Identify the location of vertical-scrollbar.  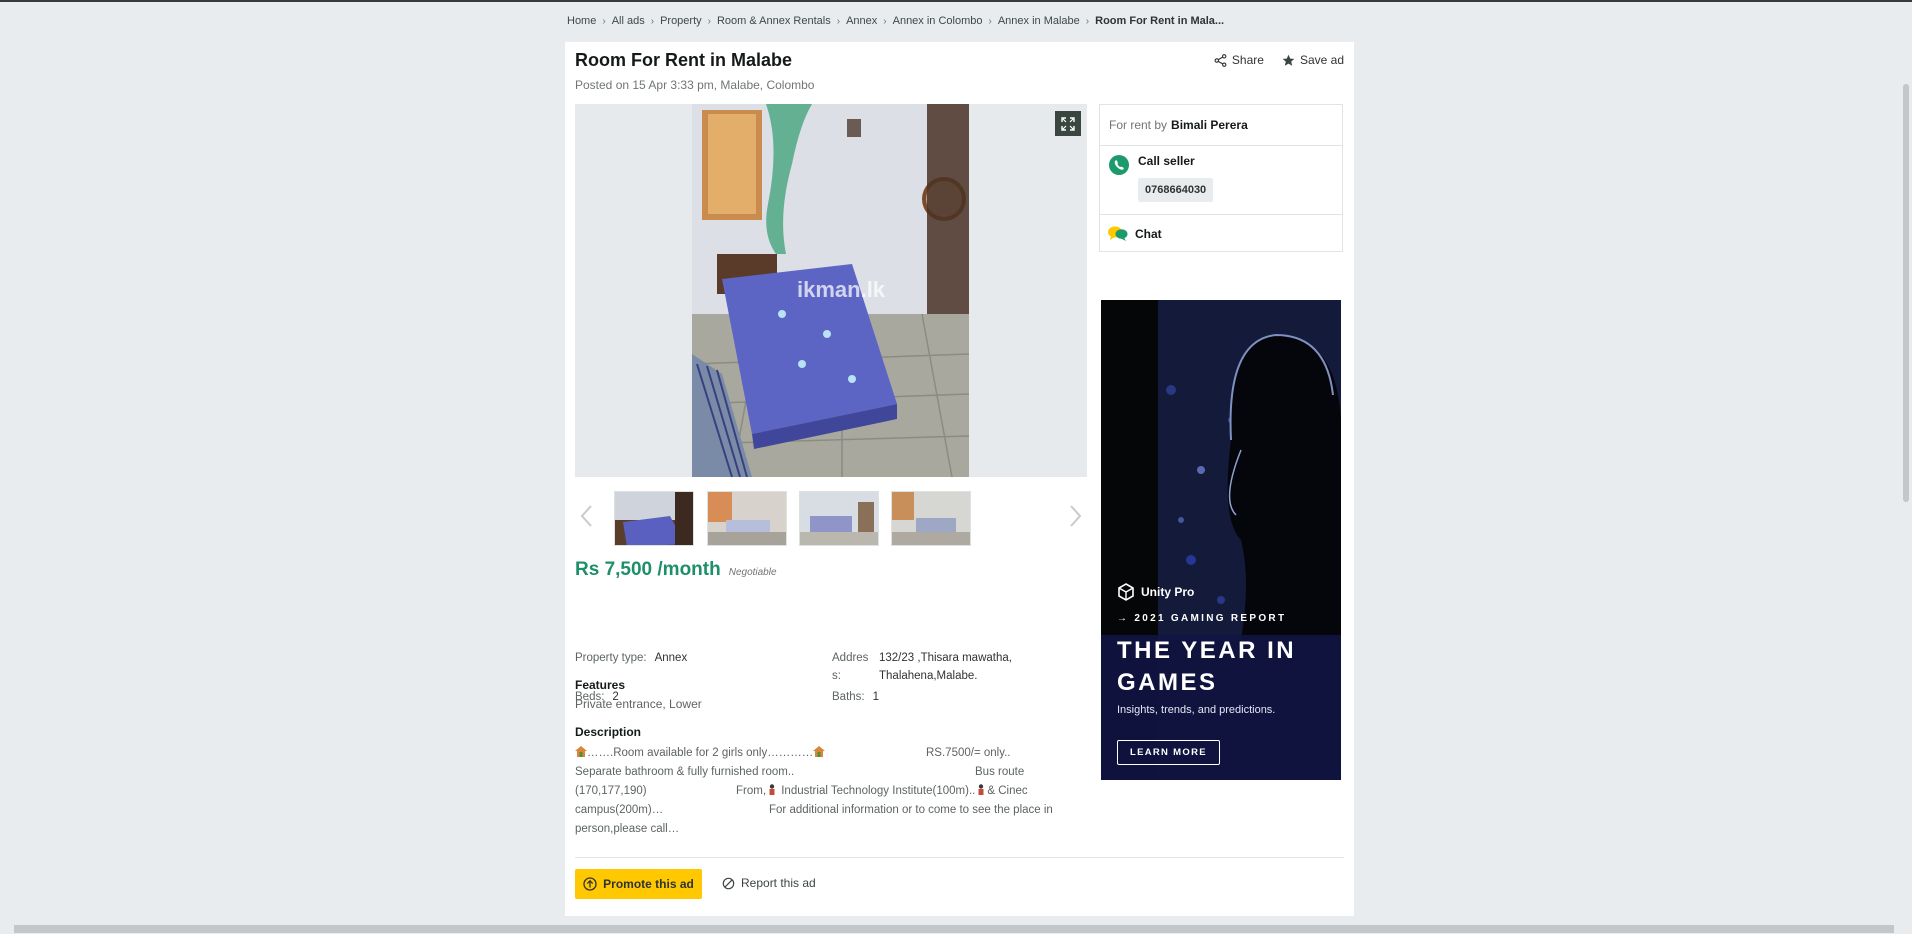
(1906, 293).